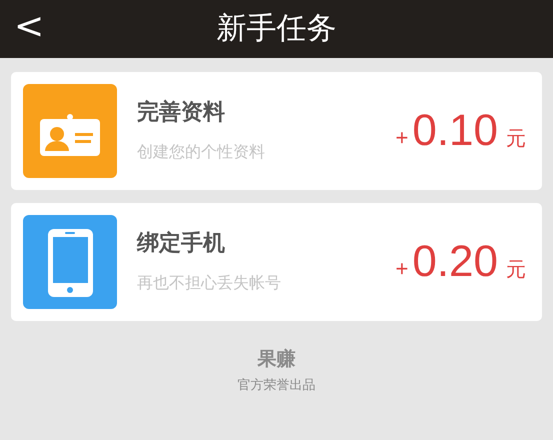 This screenshot has height=440, width=553. Describe the element at coordinates (181, 112) in the screenshot. I see `task-title: 完善资料` at that location.